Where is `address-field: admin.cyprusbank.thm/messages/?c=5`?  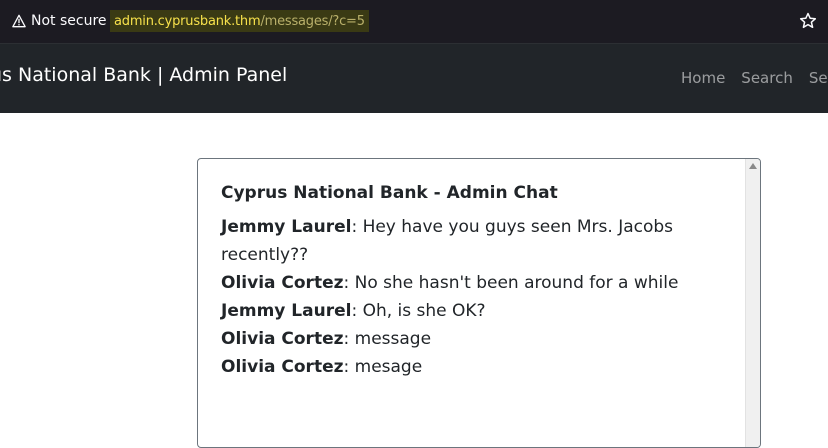 address-field: admin.cyprusbank.thm/messages/?c=5 is located at coordinates (239, 21).